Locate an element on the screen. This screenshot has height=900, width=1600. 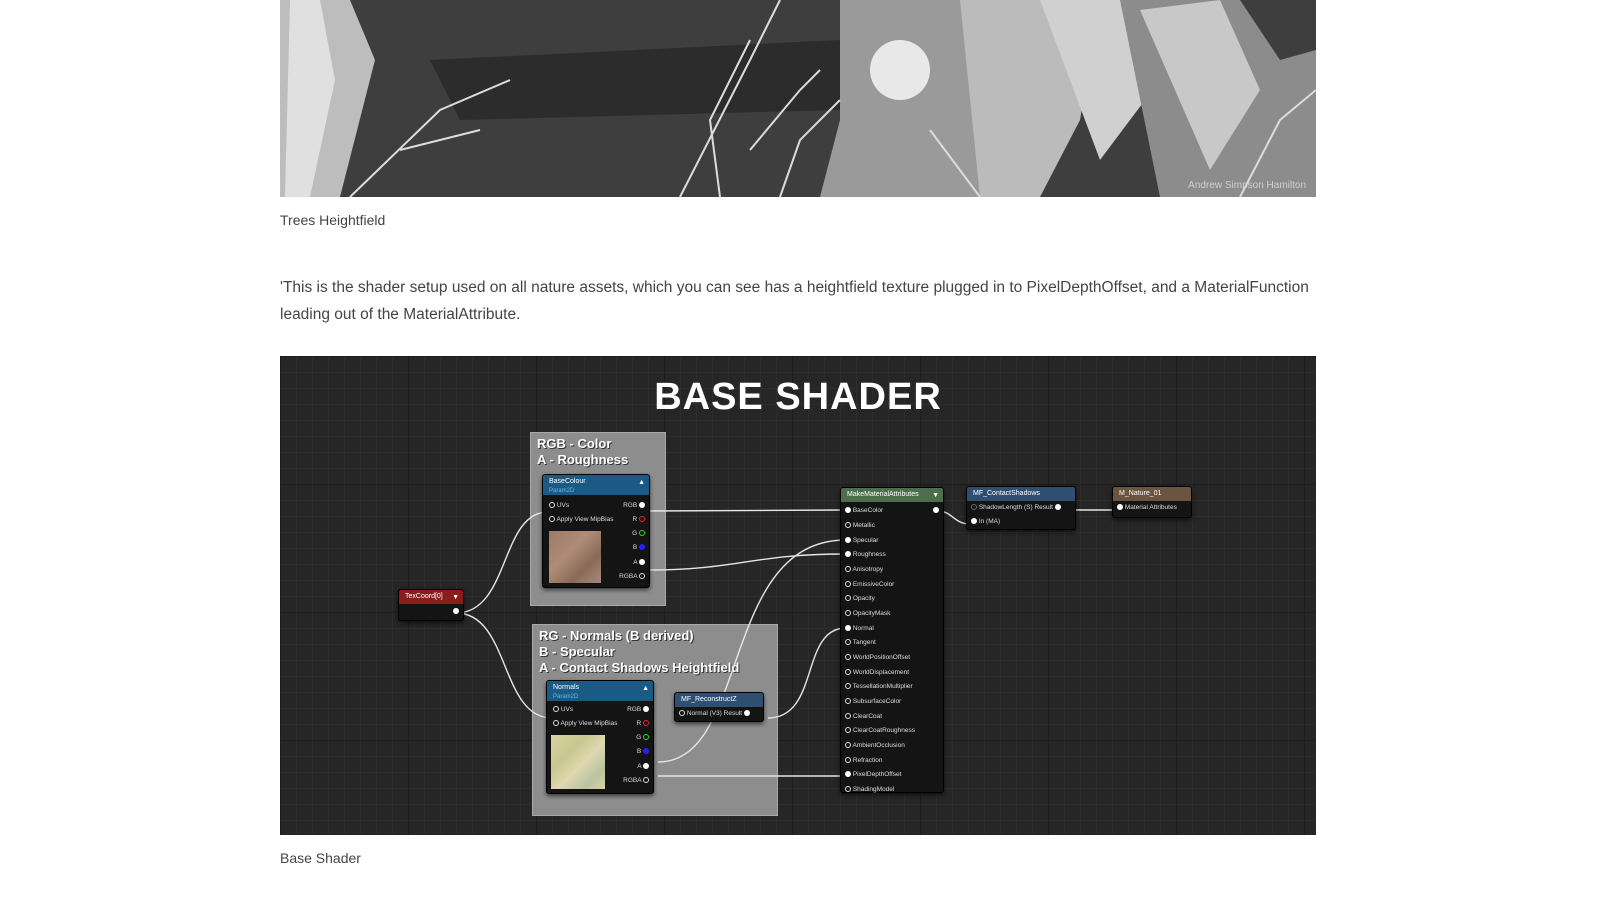
basecolour-texture-thumbnail is located at coordinates (575, 557).